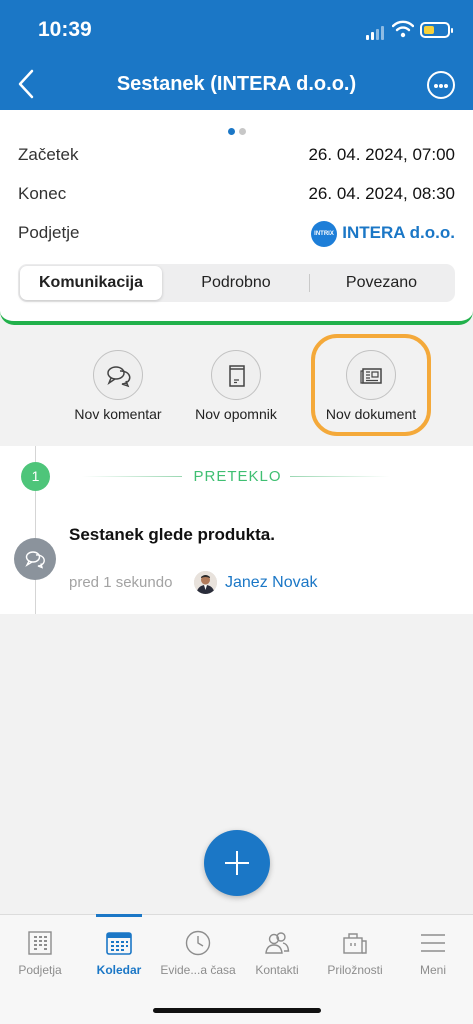 The height and width of the screenshot is (1024, 473). Describe the element at coordinates (398, 233) in the screenshot. I see `company-link: INTERA d.o.o.` at that location.